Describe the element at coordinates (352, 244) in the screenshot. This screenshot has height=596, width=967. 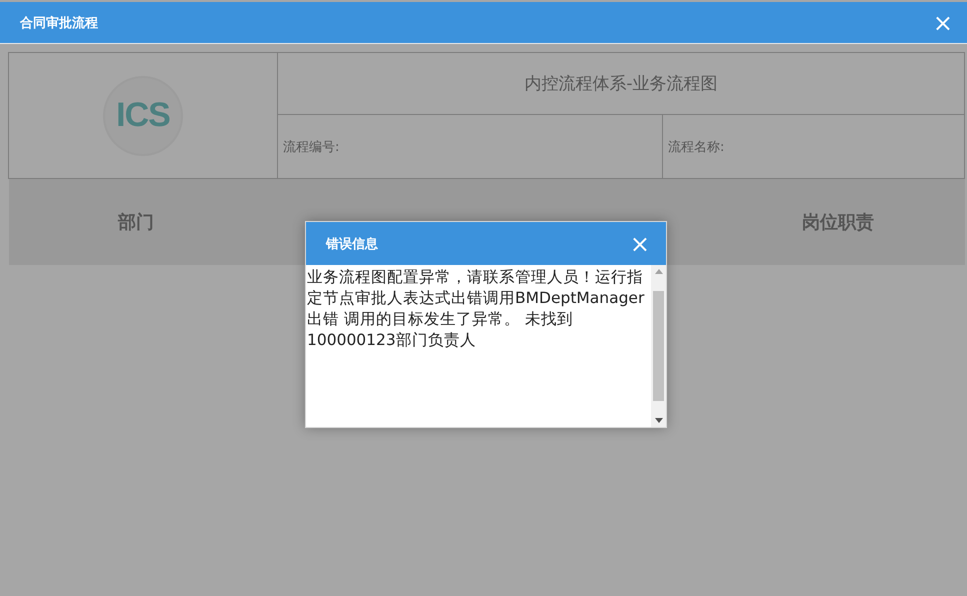
I see `dialog-title: 错误信息` at that location.